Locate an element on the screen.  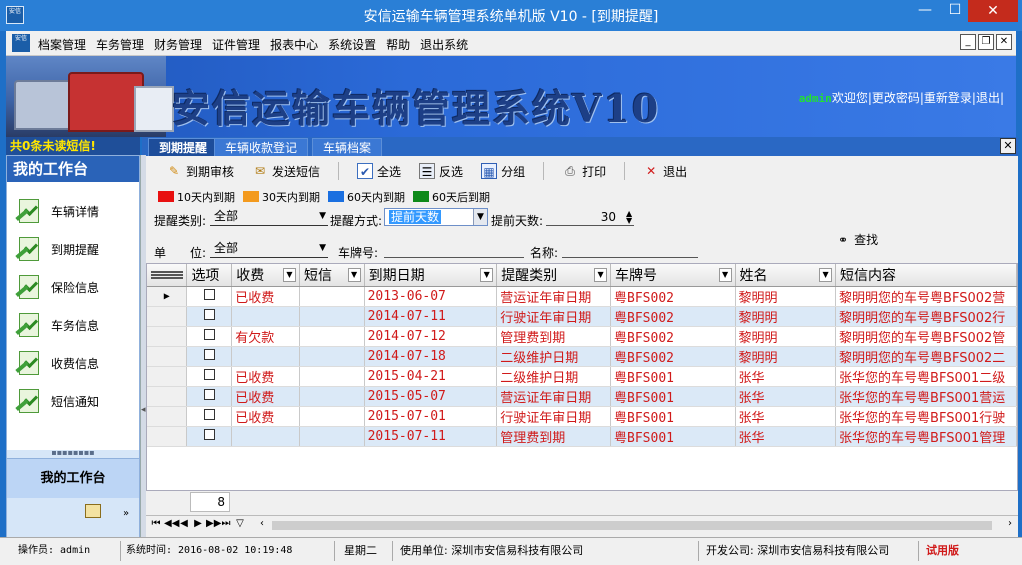
date-cell: 2014-07-12 is located at coordinates (431, 336).